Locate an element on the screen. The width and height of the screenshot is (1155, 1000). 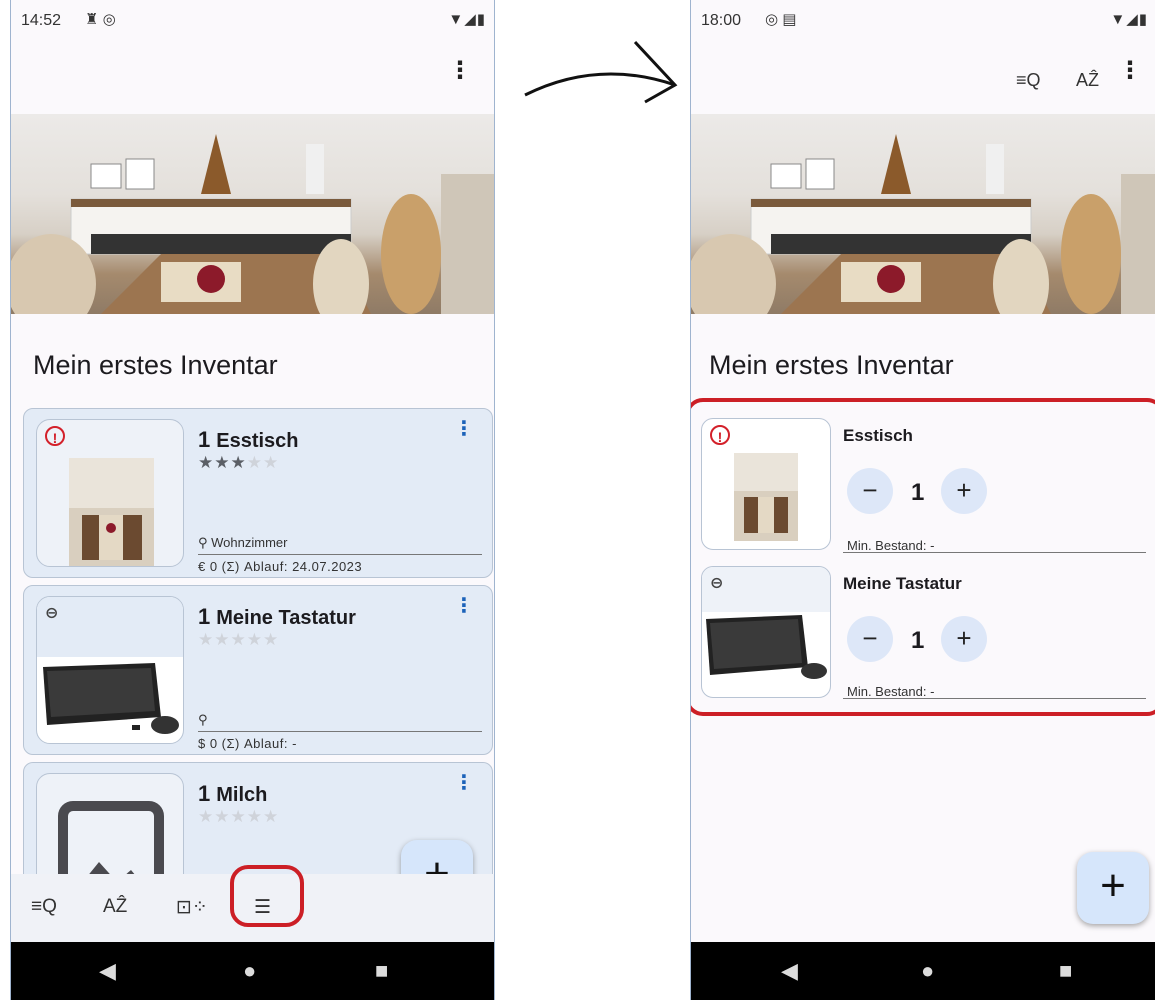
item-name: 1 Meine Tastatur is located at coordinates (277, 616).